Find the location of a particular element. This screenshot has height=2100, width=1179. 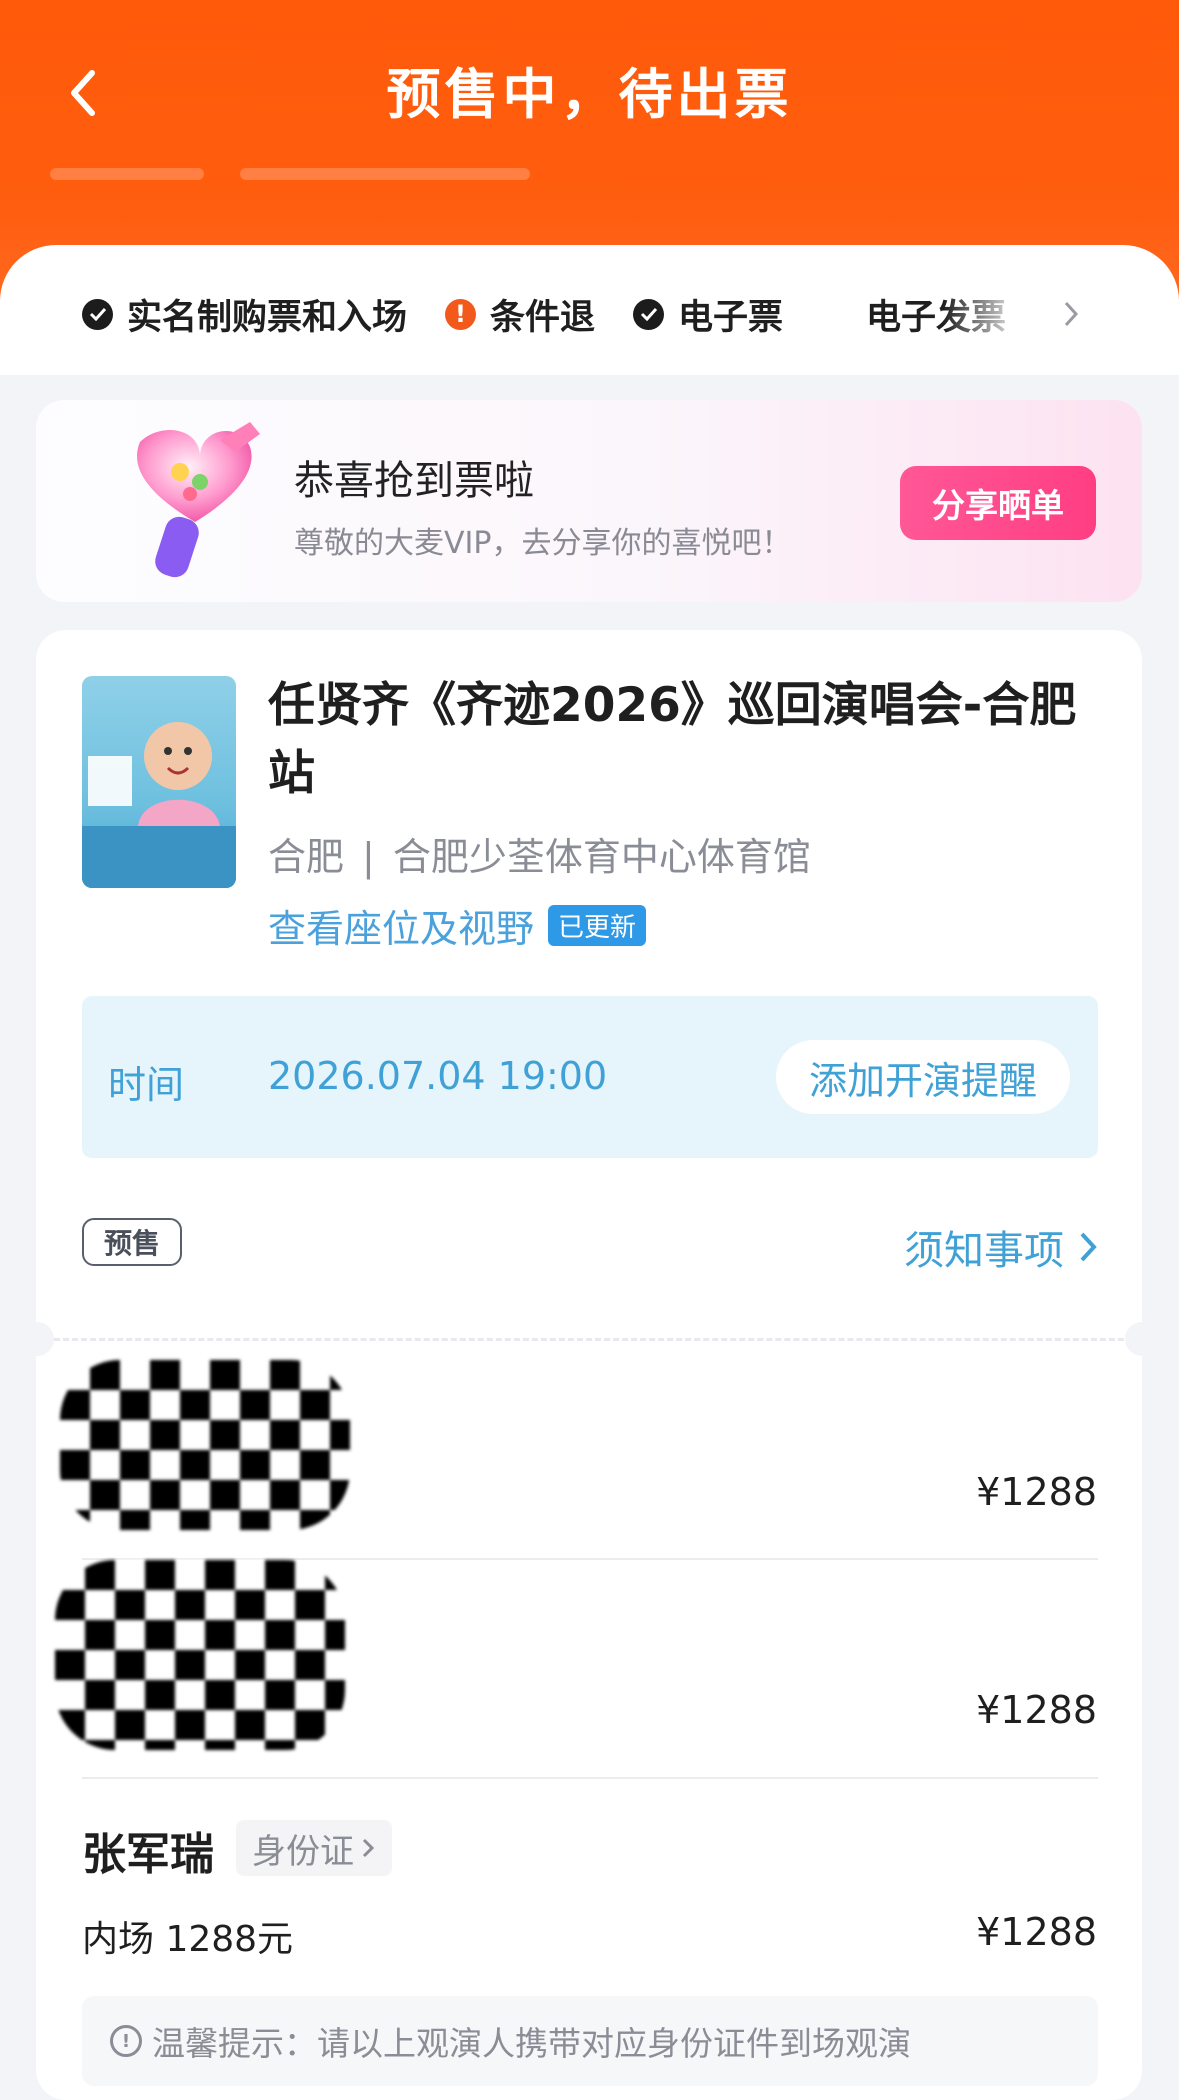

tag-label: 电子票 is located at coordinates (731, 317).